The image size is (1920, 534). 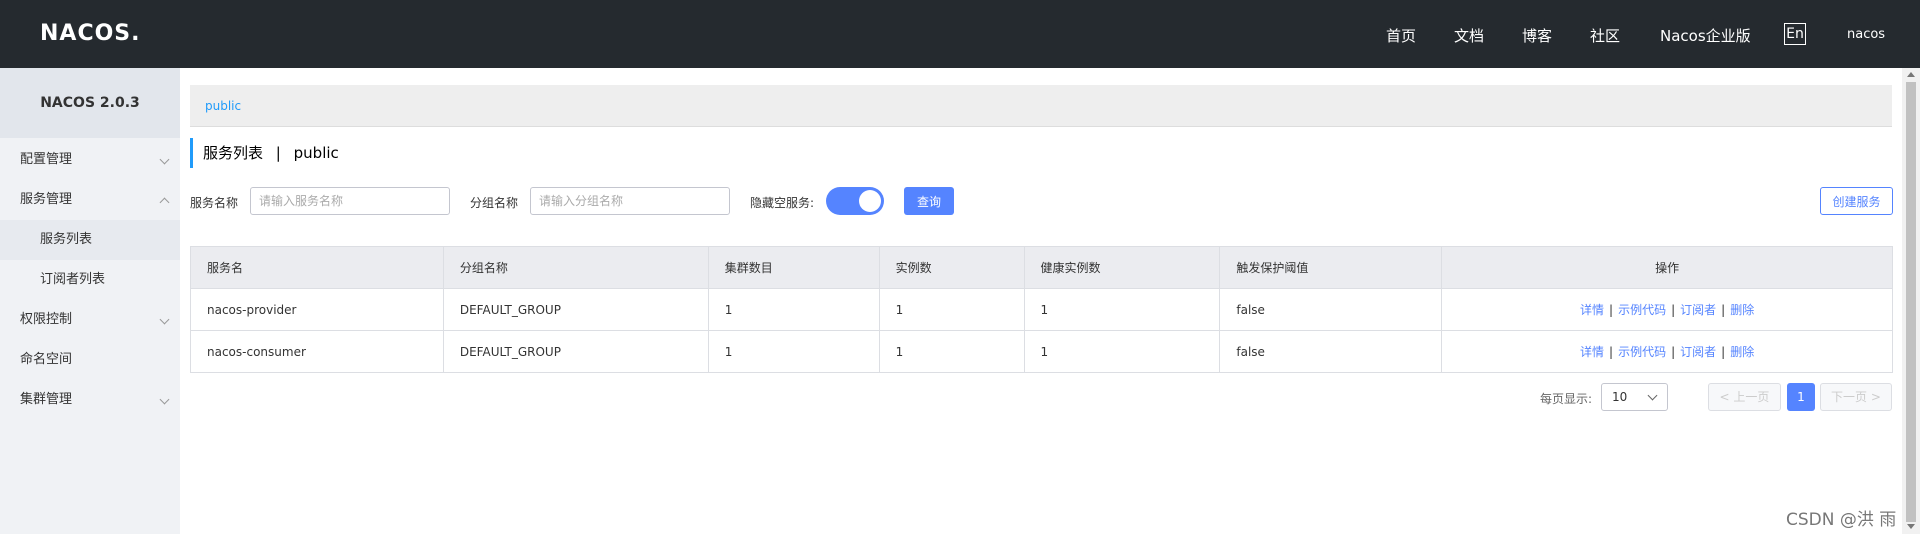 I want to click on hide-empty-toggle, so click(x=855, y=201).